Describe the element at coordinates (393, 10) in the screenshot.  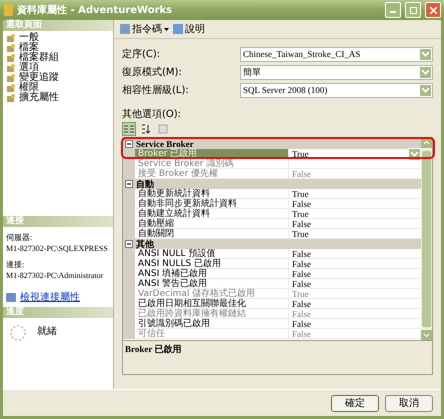
I see `minimize-button` at that location.